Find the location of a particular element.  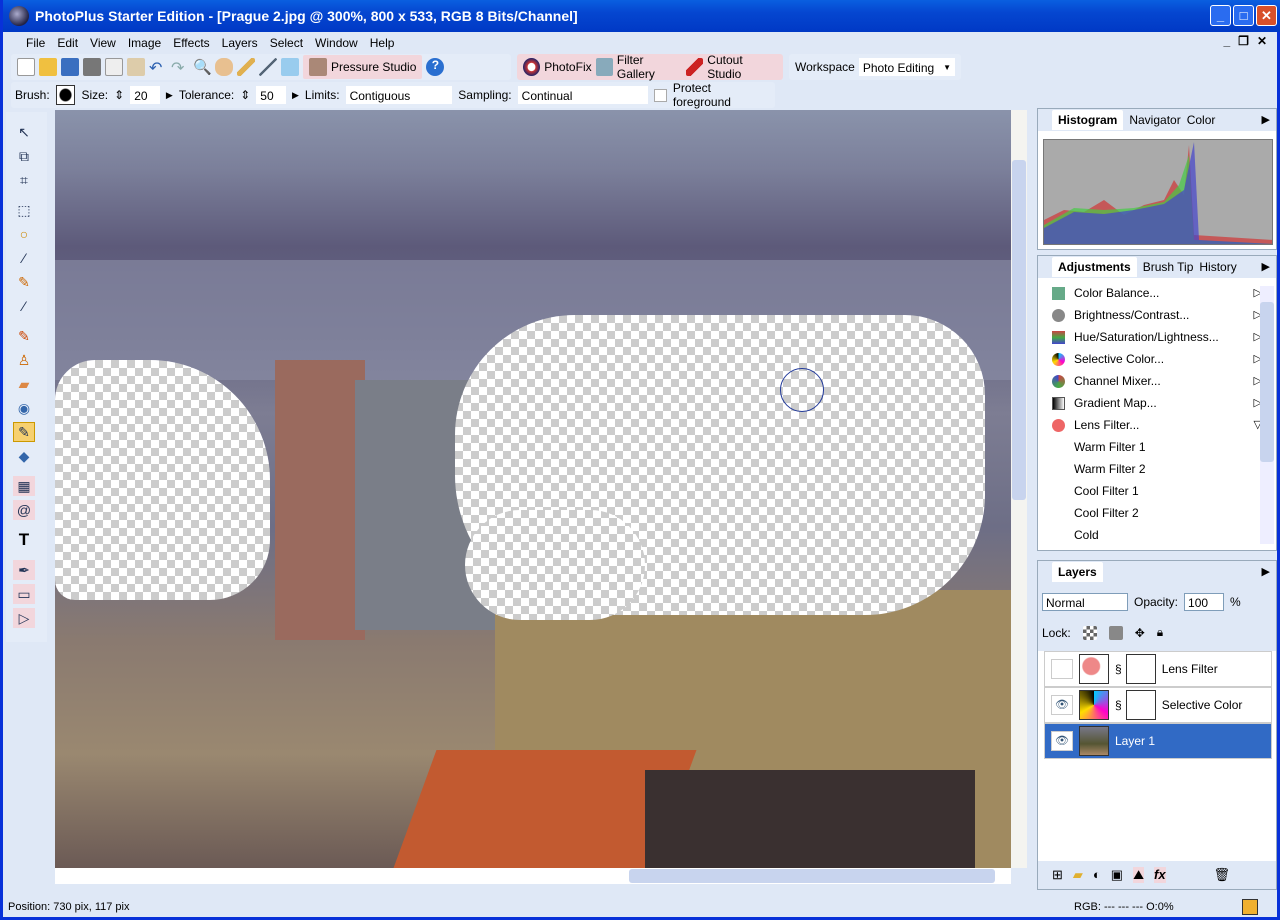

open-icon is located at coordinates (48, 67).